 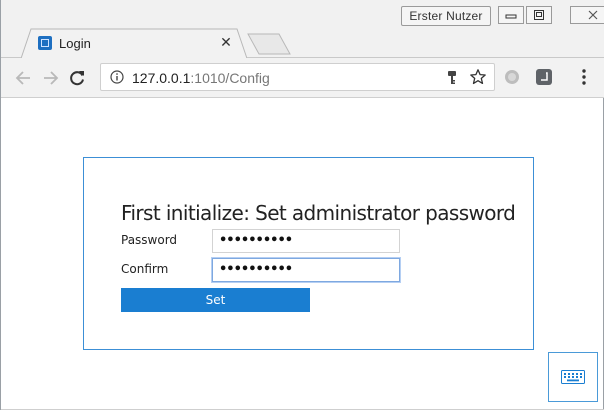 I want to click on maximize-button, so click(x=539, y=15).